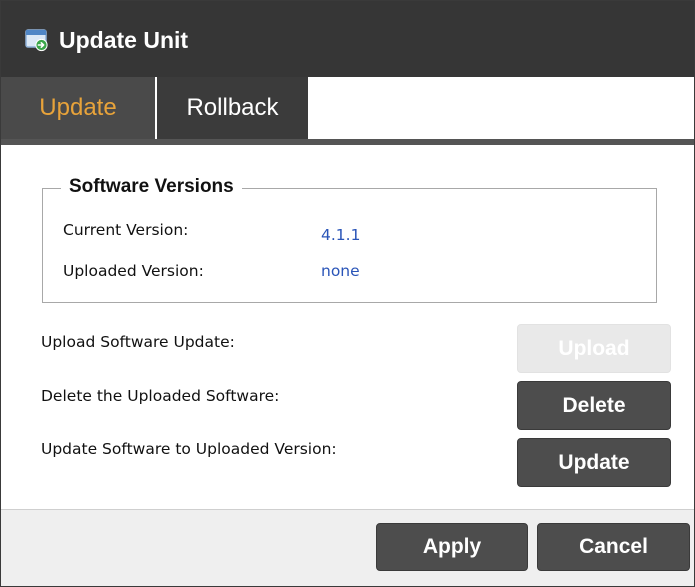 The height and width of the screenshot is (587, 695). I want to click on tab-bar: Update Rollback, so click(347, 110).